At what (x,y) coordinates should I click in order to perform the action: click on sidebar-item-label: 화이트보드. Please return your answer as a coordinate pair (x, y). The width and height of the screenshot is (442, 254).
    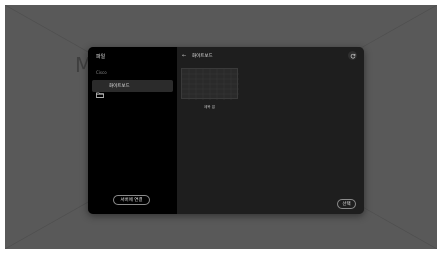
    Looking at the image, I should click on (119, 86).